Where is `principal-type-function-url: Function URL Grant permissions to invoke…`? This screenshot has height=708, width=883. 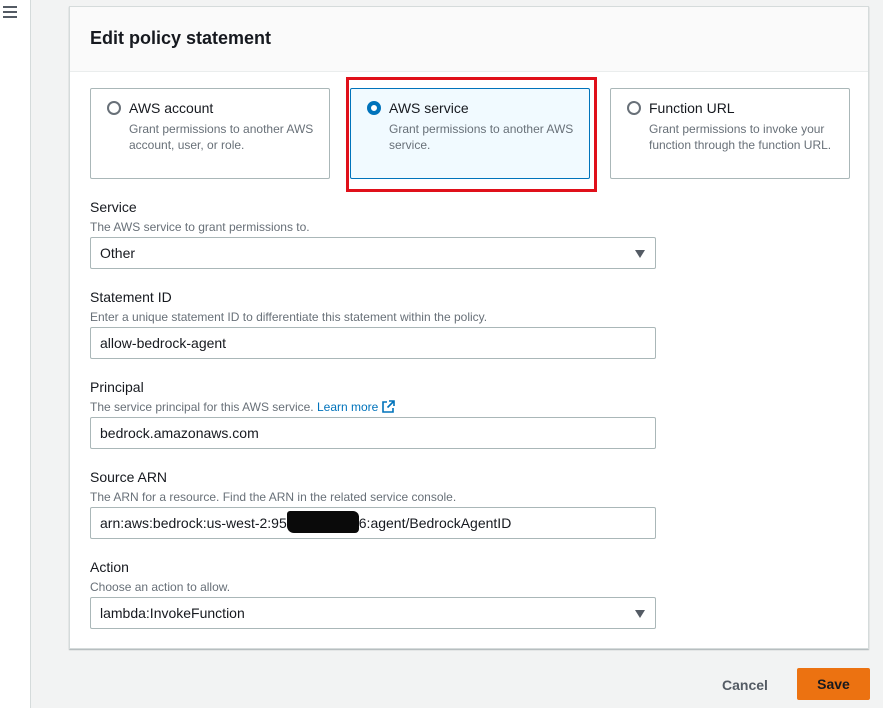 principal-type-function-url: Function URL Grant permissions to invoke… is located at coordinates (730, 133).